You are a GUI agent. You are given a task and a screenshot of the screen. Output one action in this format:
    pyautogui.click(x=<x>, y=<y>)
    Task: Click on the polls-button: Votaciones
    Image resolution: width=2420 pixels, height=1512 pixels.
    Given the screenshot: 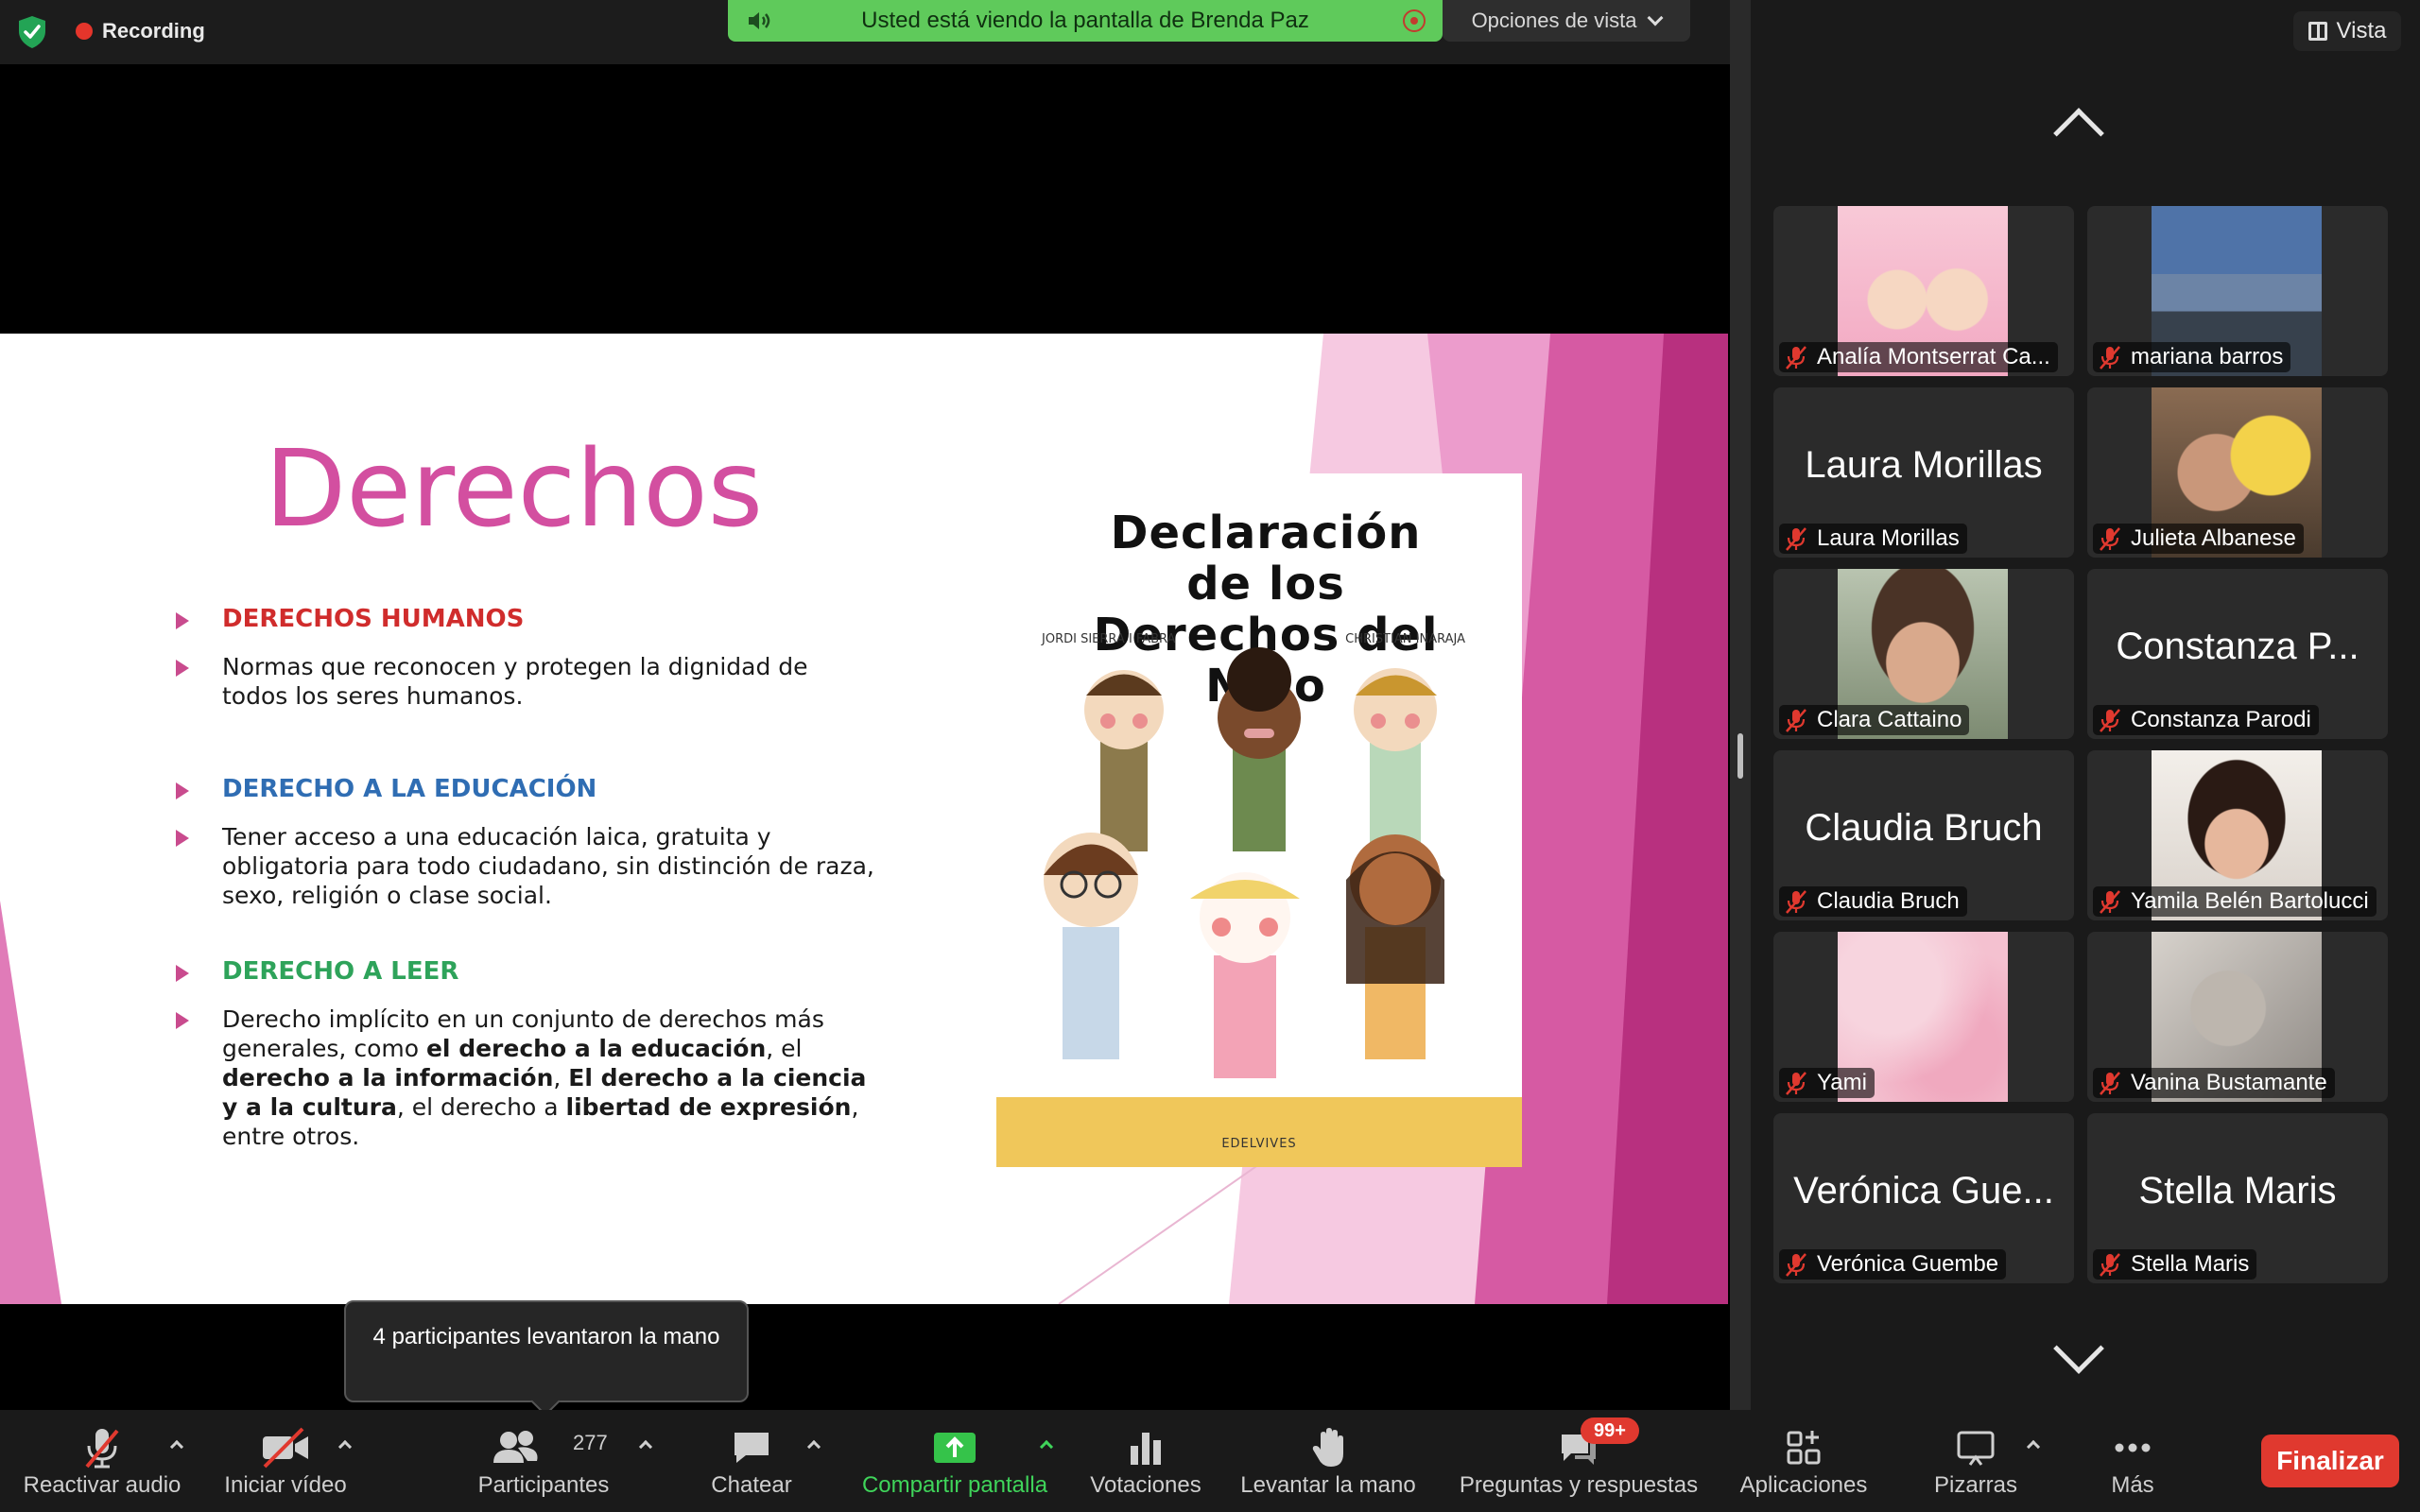 What is the action you would take?
    pyautogui.click(x=1146, y=1461)
    